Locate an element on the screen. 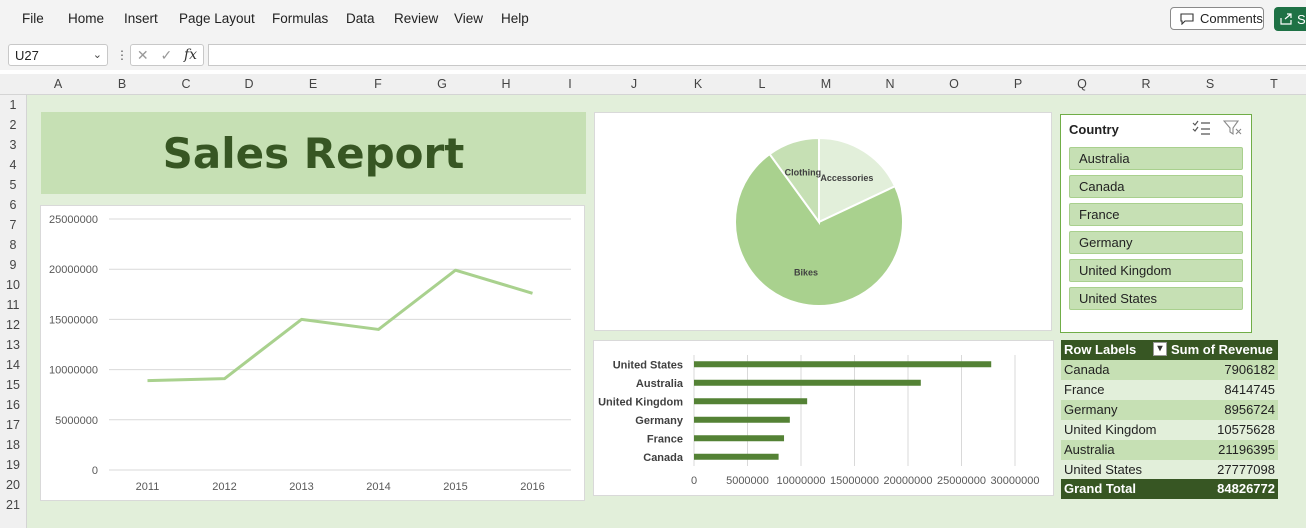 This screenshot has height=528, width=1306. pivot-row: United States 27777098 is located at coordinates (1169, 470).